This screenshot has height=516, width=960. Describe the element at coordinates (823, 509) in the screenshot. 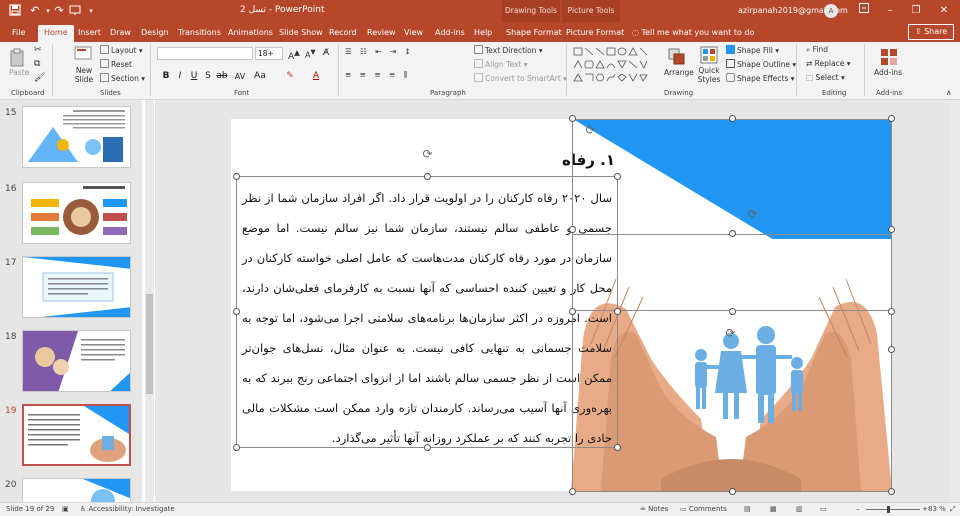

I see `slideshow-view-icon: ▭` at that location.